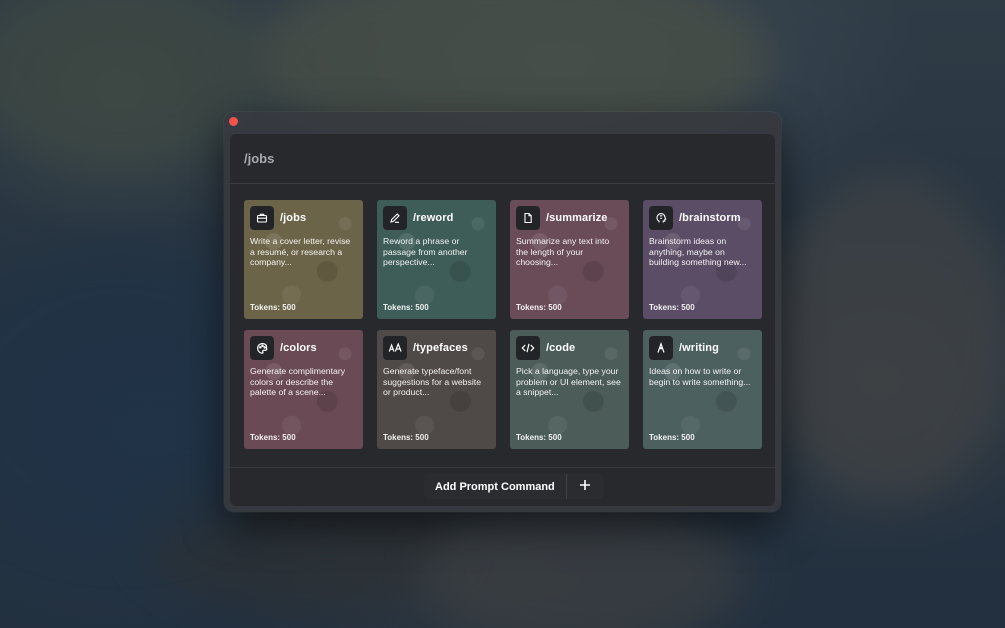  What do you see at coordinates (710, 218) in the screenshot?
I see `command-title: /brainstorm` at bounding box center [710, 218].